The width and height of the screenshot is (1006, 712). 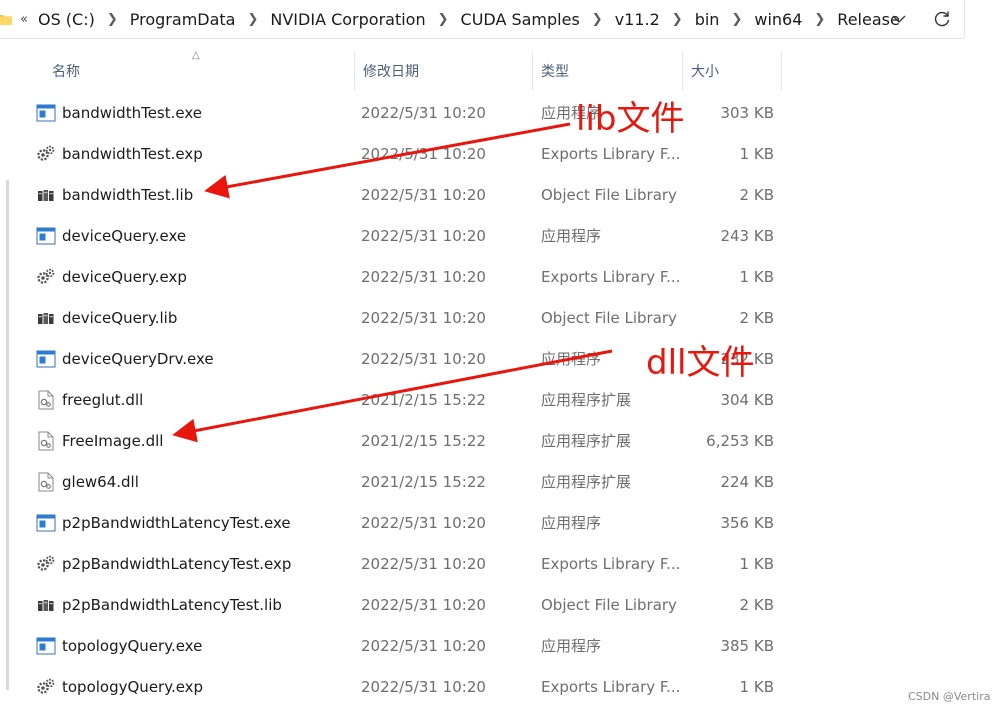 What do you see at coordinates (391, 72) in the screenshot?
I see `column-date-label: 修改日期` at bounding box center [391, 72].